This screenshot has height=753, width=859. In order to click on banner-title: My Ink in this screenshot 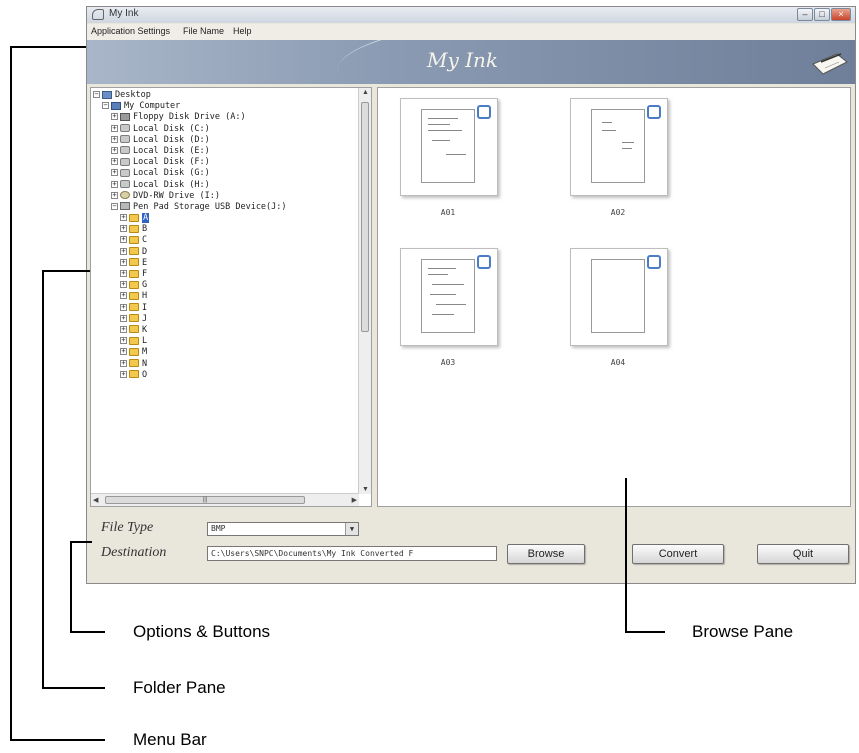, I will do `click(463, 60)`.